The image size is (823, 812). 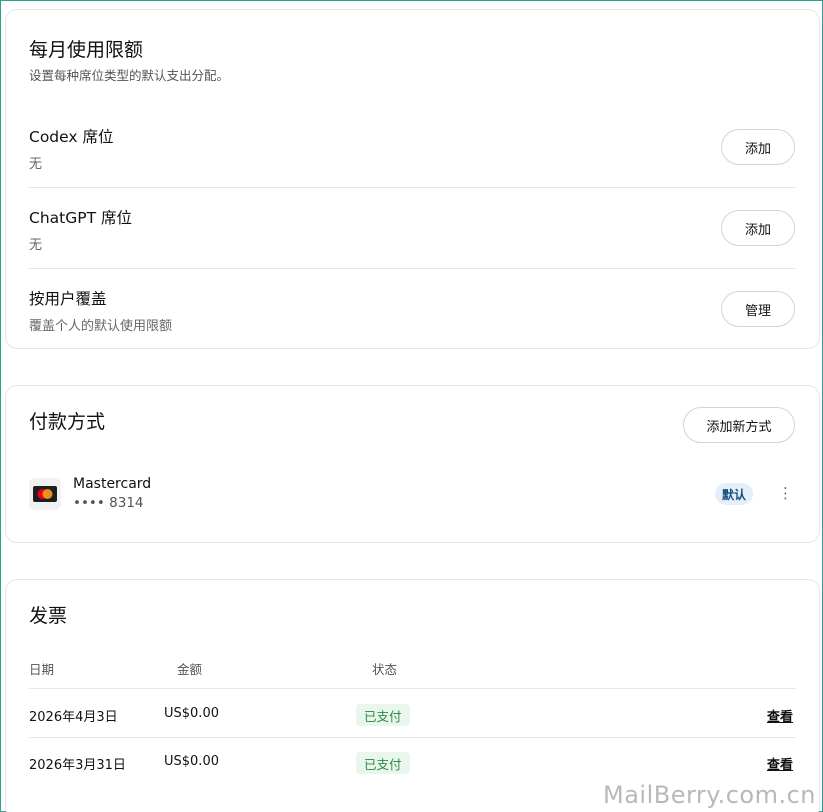 What do you see at coordinates (36, 164) in the screenshot?
I see `codex-seat-value: 无` at bounding box center [36, 164].